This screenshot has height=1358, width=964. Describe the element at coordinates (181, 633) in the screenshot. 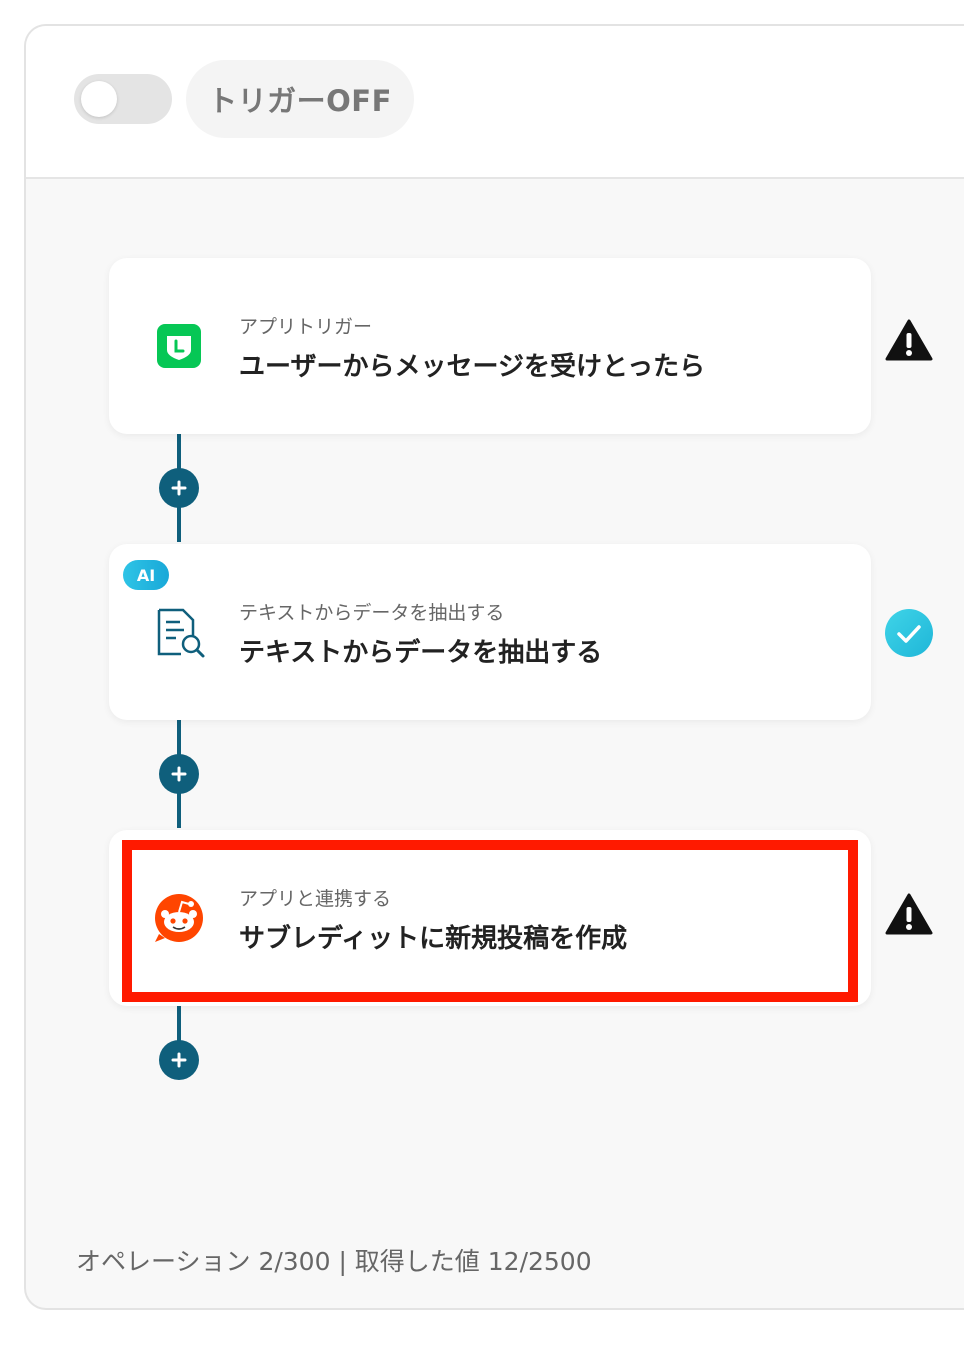

I see `document-search-icon` at that location.